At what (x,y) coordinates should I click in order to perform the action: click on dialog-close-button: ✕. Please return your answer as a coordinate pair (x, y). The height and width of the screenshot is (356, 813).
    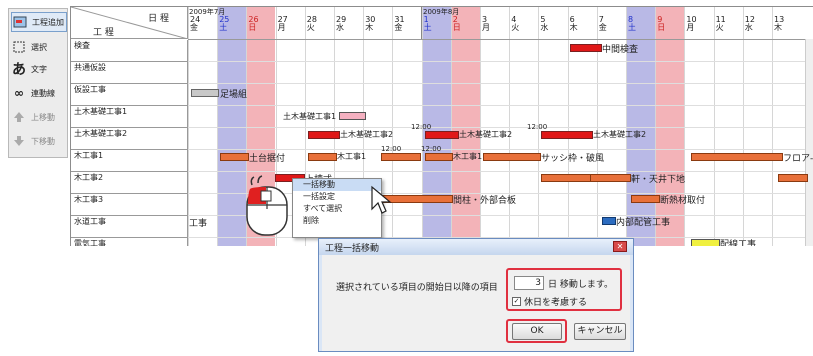
    Looking at the image, I should click on (620, 246).